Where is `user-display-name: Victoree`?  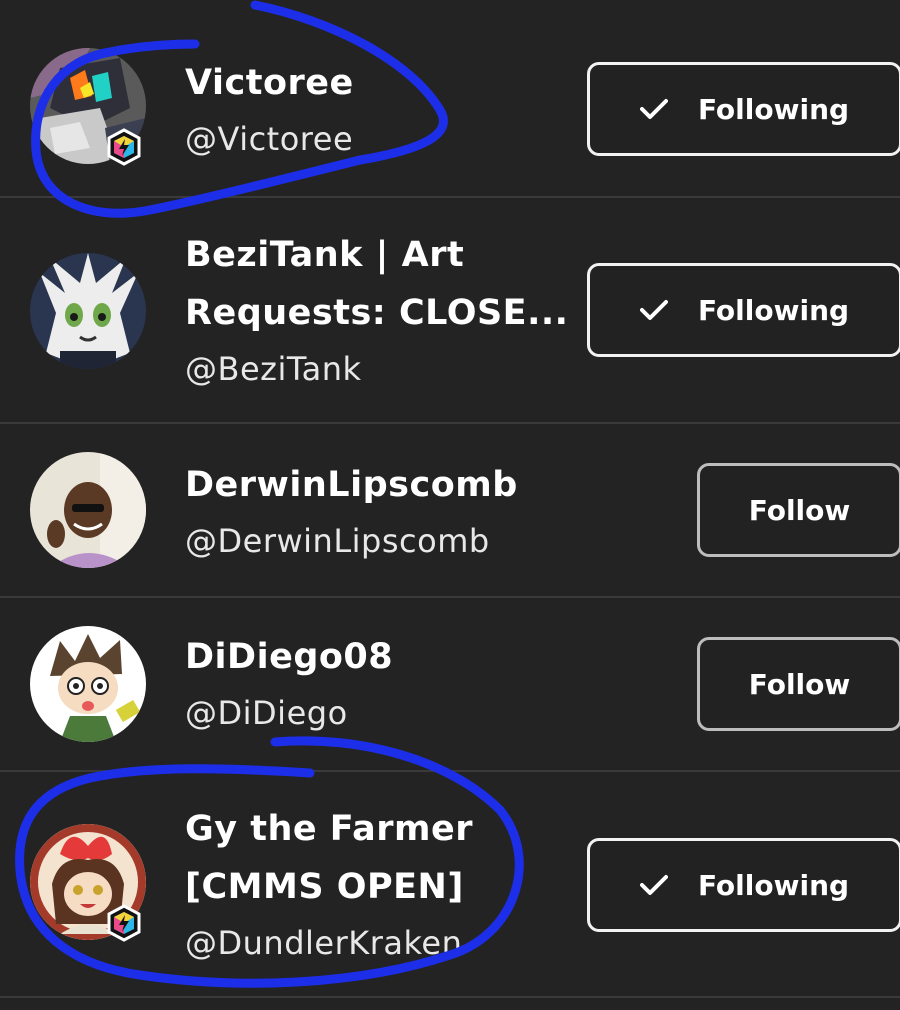
user-display-name: Victoree is located at coordinates (269, 83).